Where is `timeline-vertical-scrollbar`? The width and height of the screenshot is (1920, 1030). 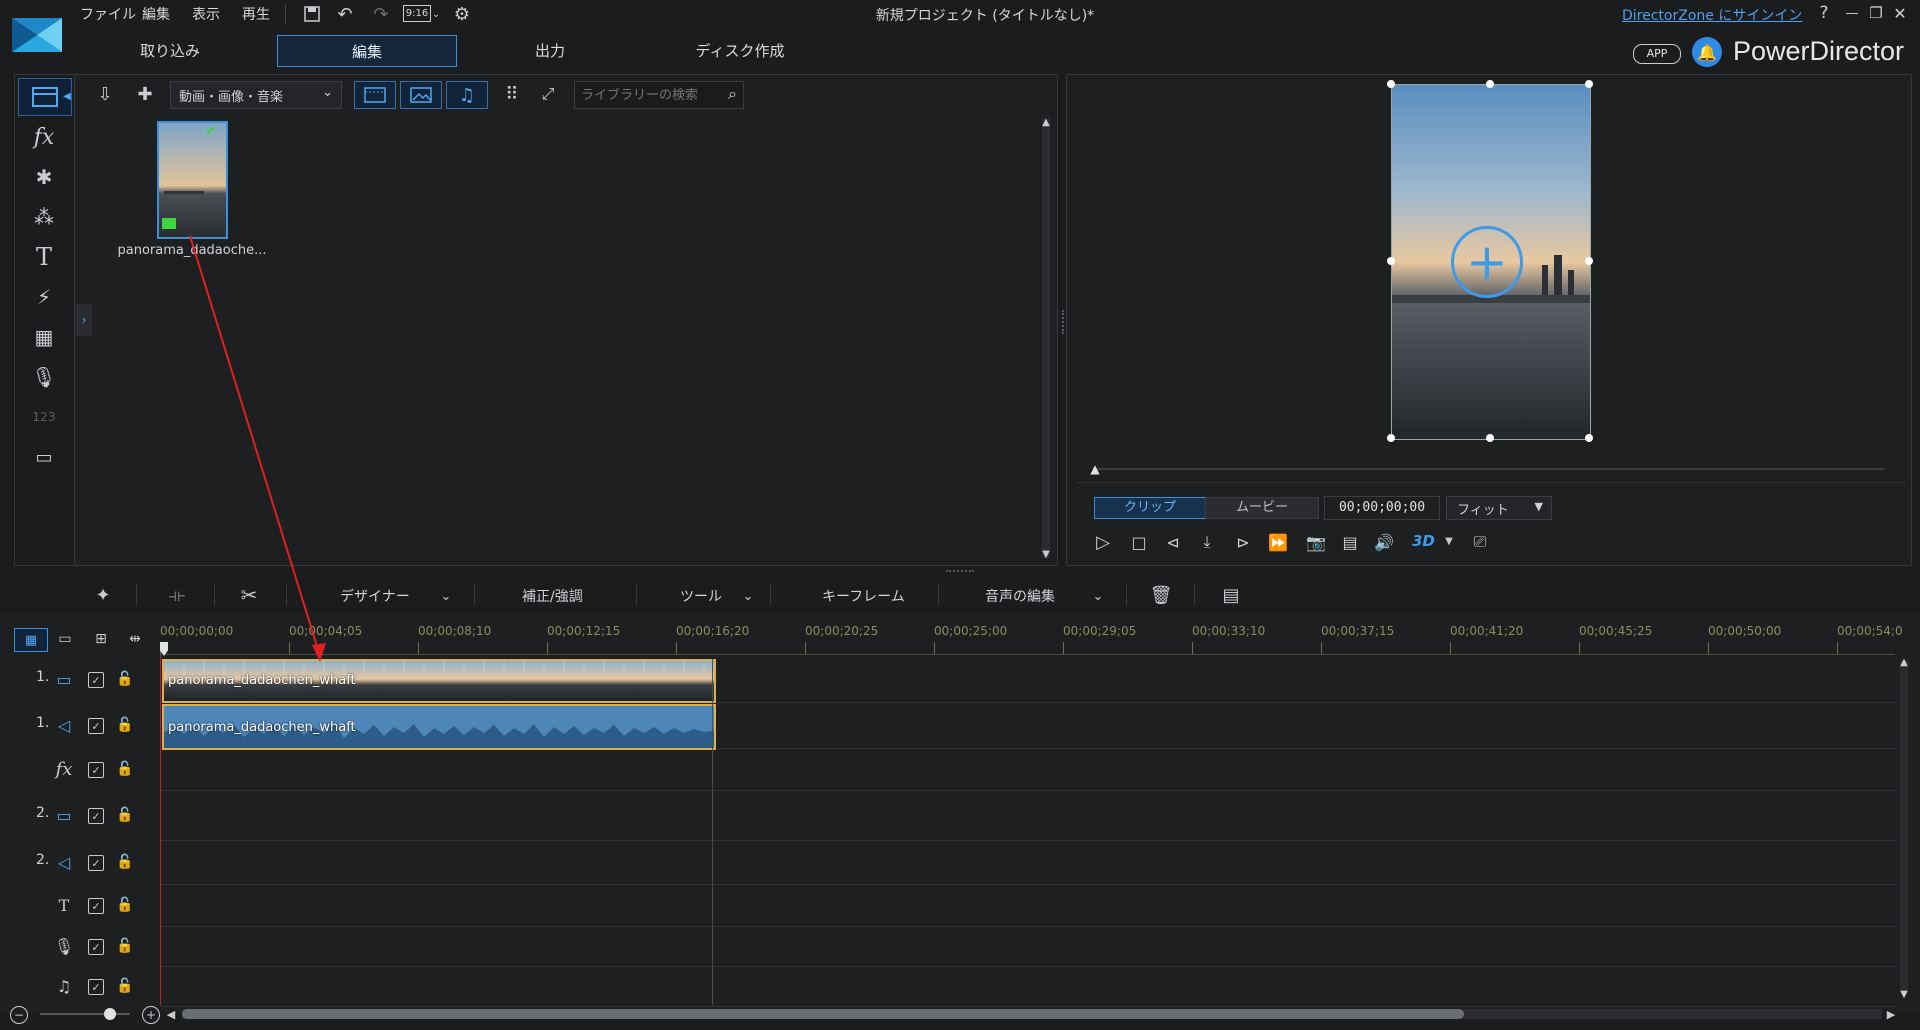 timeline-vertical-scrollbar is located at coordinates (1904, 825).